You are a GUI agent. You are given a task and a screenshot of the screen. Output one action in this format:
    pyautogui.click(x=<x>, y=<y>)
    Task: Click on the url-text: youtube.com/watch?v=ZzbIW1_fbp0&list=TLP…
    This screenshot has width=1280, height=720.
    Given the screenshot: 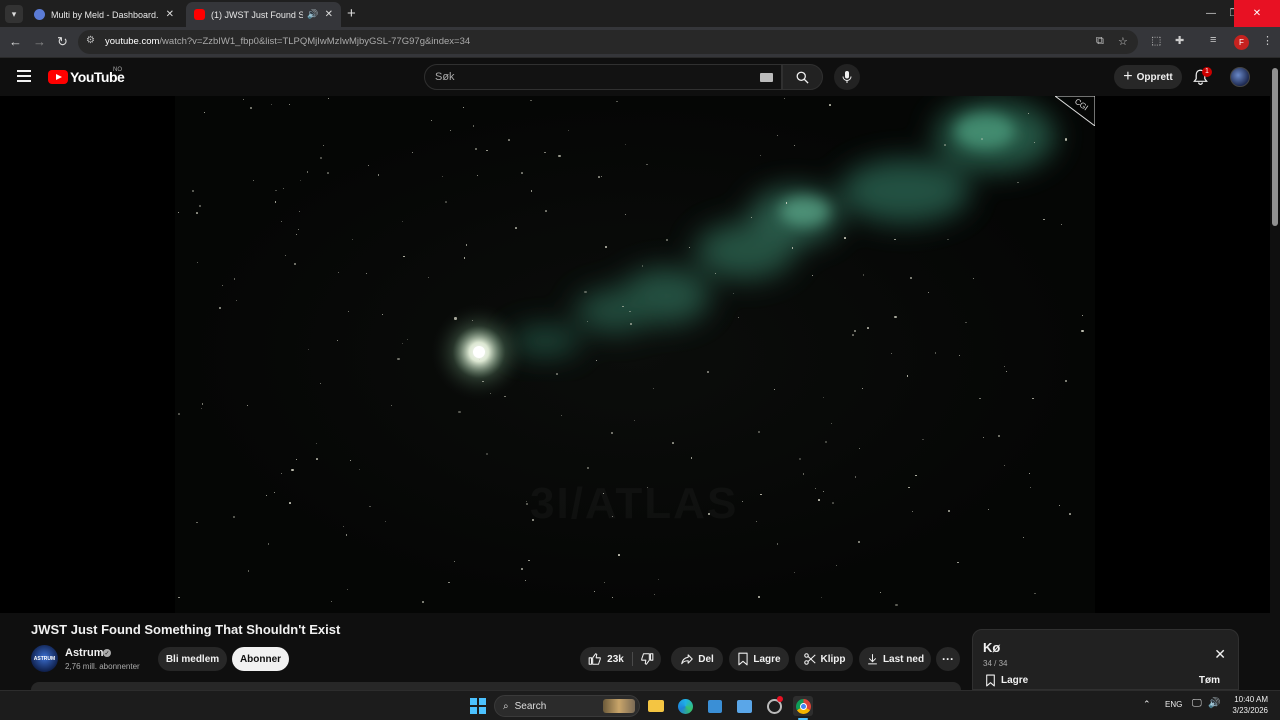 What is the action you would take?
    pyautogui.click(x=287, y=41)
    